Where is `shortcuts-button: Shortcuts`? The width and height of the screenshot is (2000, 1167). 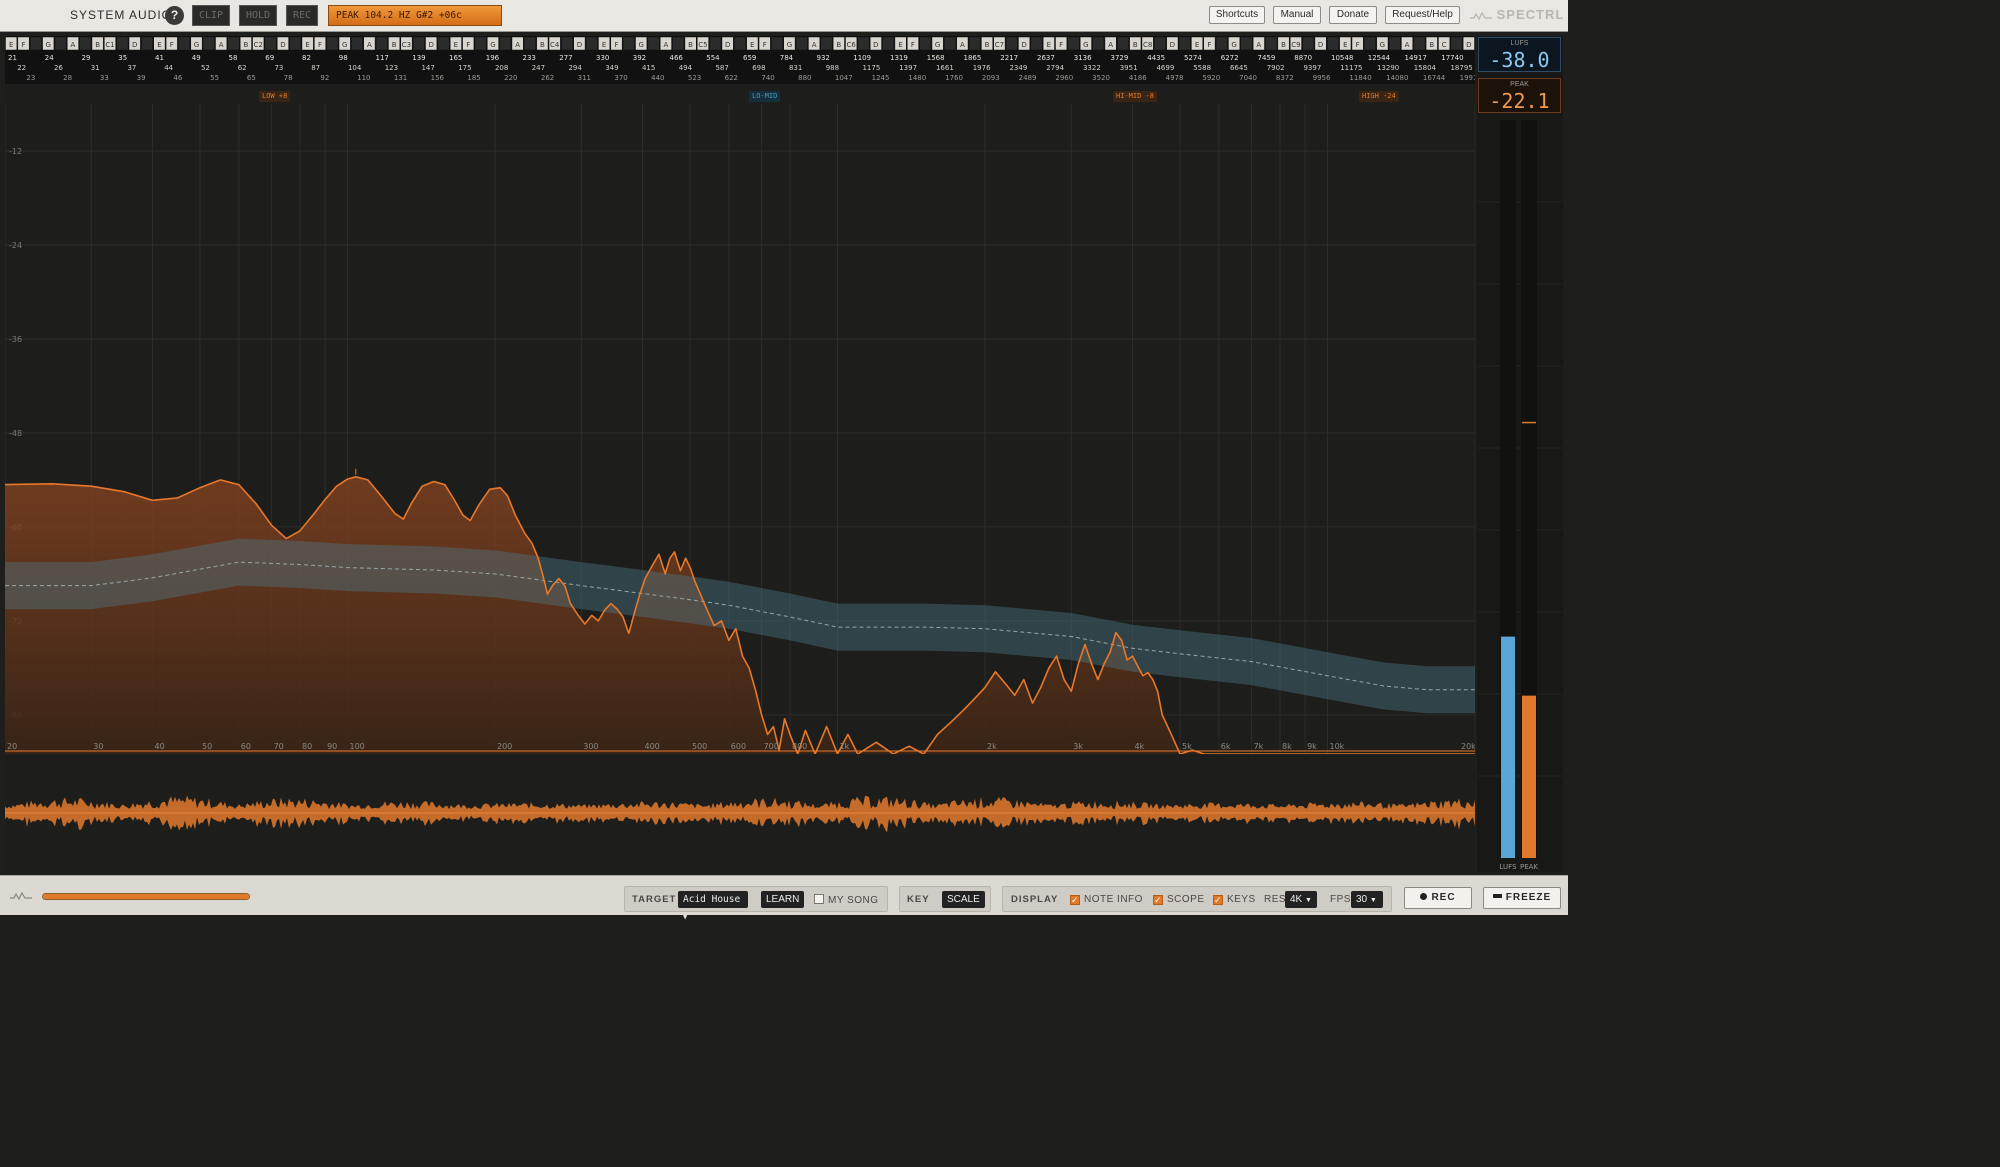
shortcuts-button: Shortcuts is located at coordinates (1237, 15).